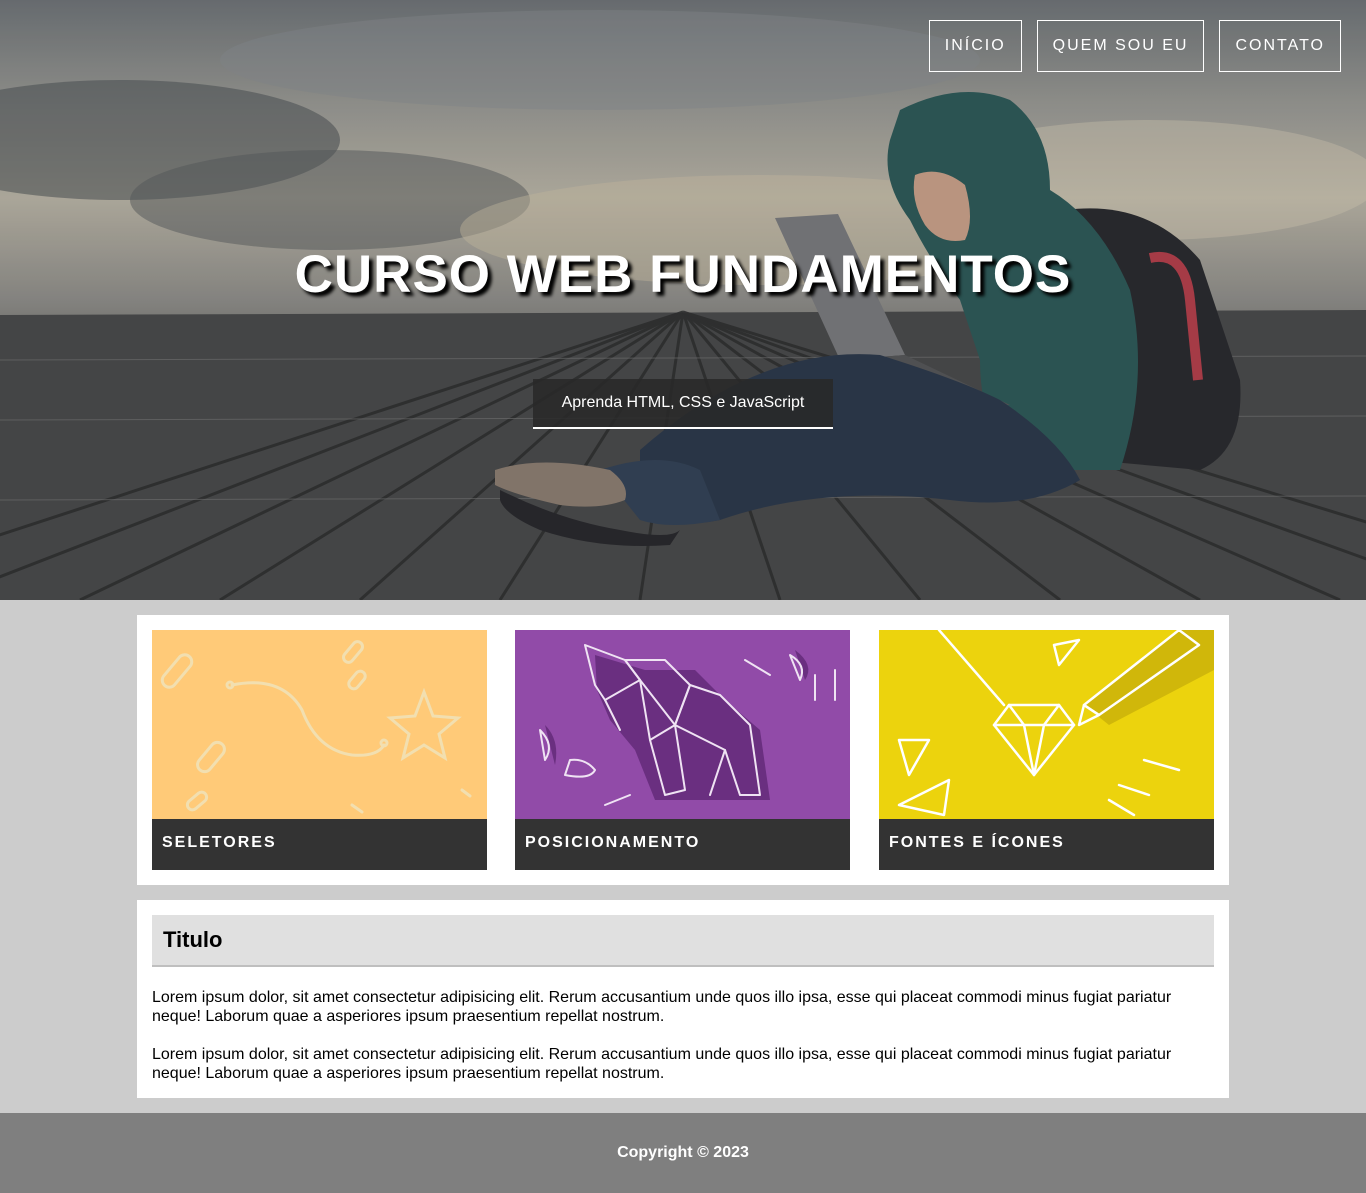  Describe the element at coordinates (683, 941) in the screenshot. I see `article-title: Titulo` at that location.